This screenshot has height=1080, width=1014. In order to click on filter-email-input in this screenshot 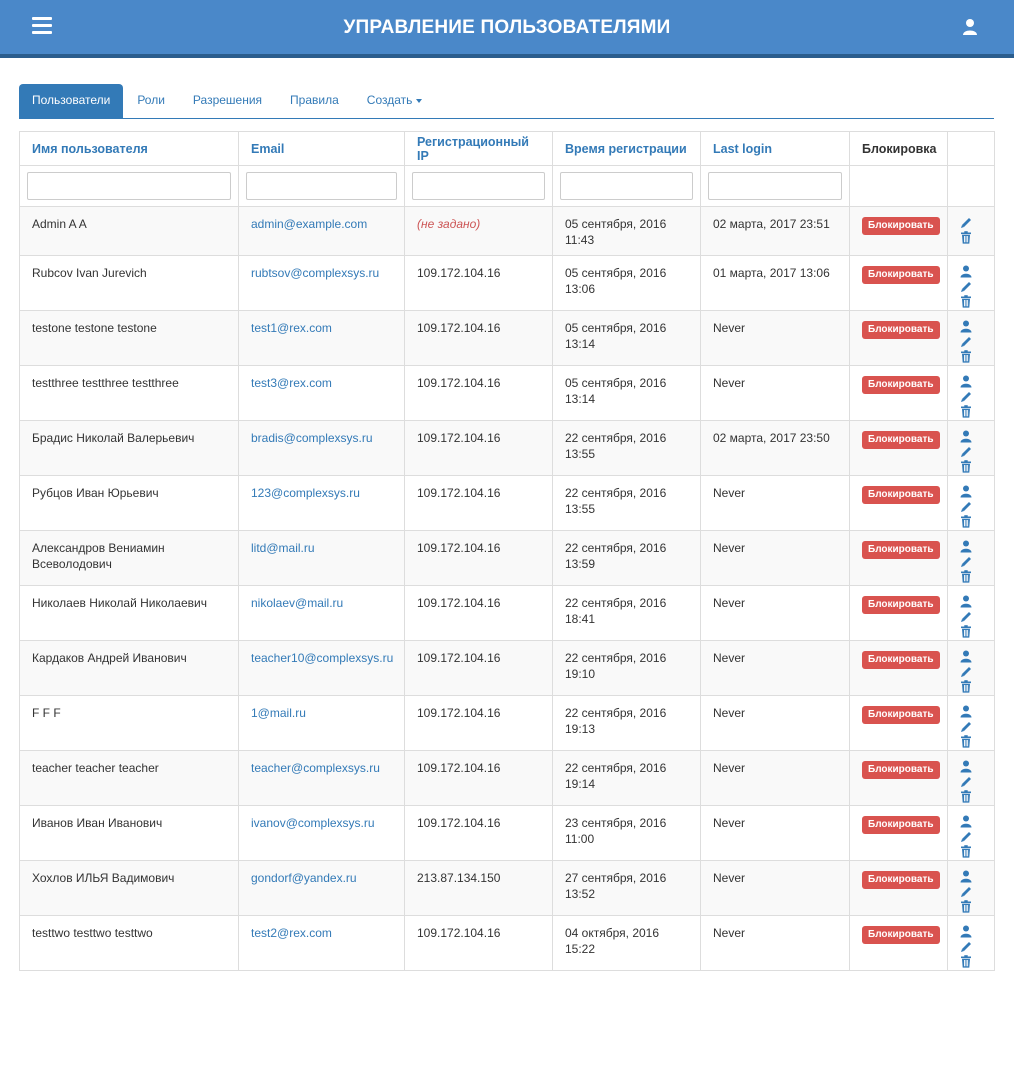, I will do `click(321, 186)`.